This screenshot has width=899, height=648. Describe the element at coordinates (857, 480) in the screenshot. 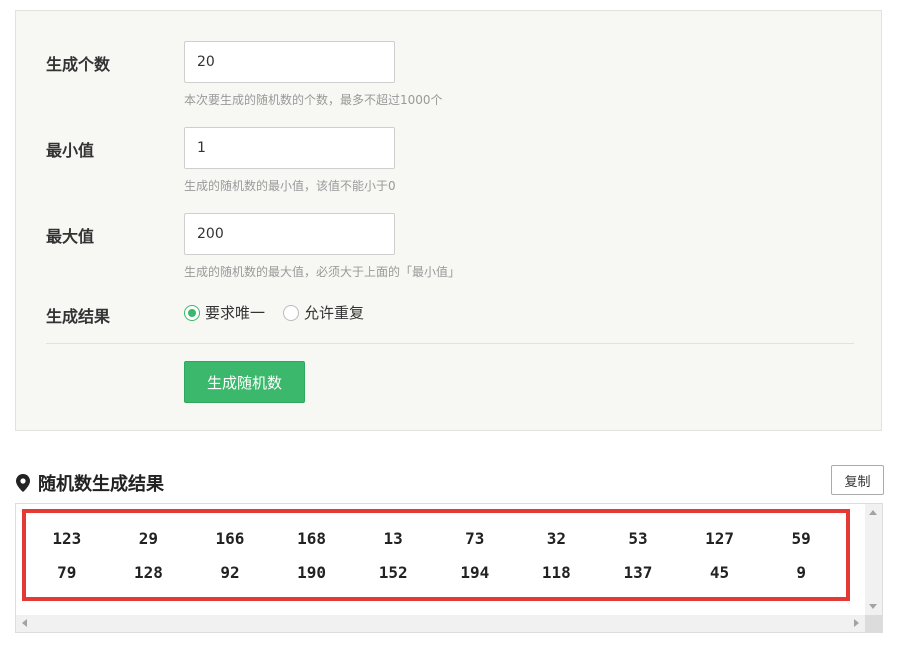

I see `copy-button: 复制` at that location.